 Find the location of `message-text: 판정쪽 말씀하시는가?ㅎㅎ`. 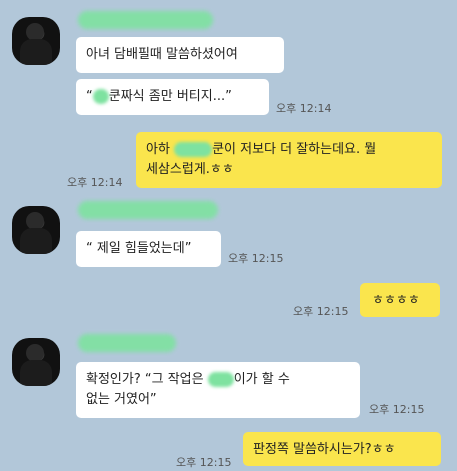

message-text: 판정쪽 말씀하시는가?ㅎㅎ is located at coordinates (324, 449).